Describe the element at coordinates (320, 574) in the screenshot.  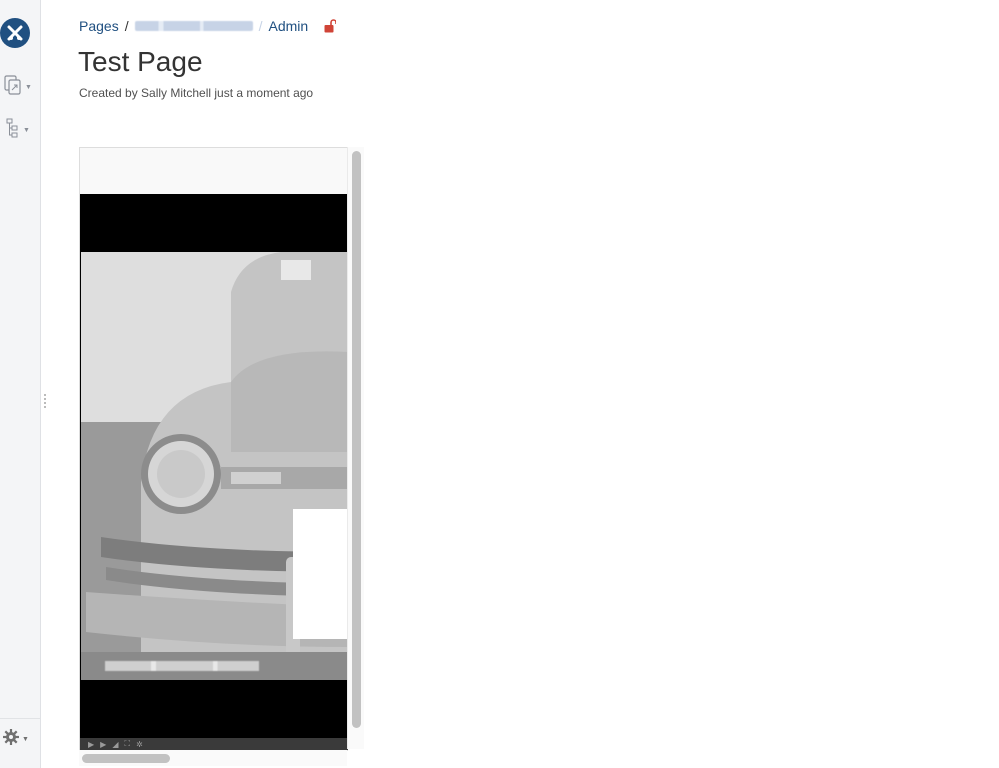
I see `overlay-panel` at that location.